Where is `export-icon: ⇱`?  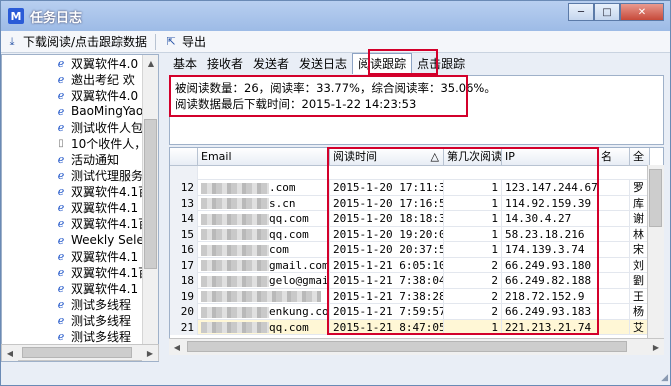
export-icon: ⇱ is located at coordinates (171, 41).